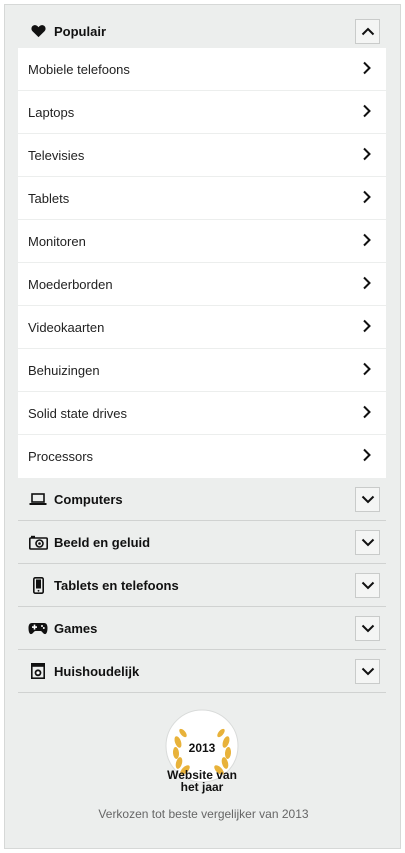  What do you see at coordinates (77, 413) in the screenshot?
I see `list-item-label: Solid state drives` at bounding box center [77, 413].